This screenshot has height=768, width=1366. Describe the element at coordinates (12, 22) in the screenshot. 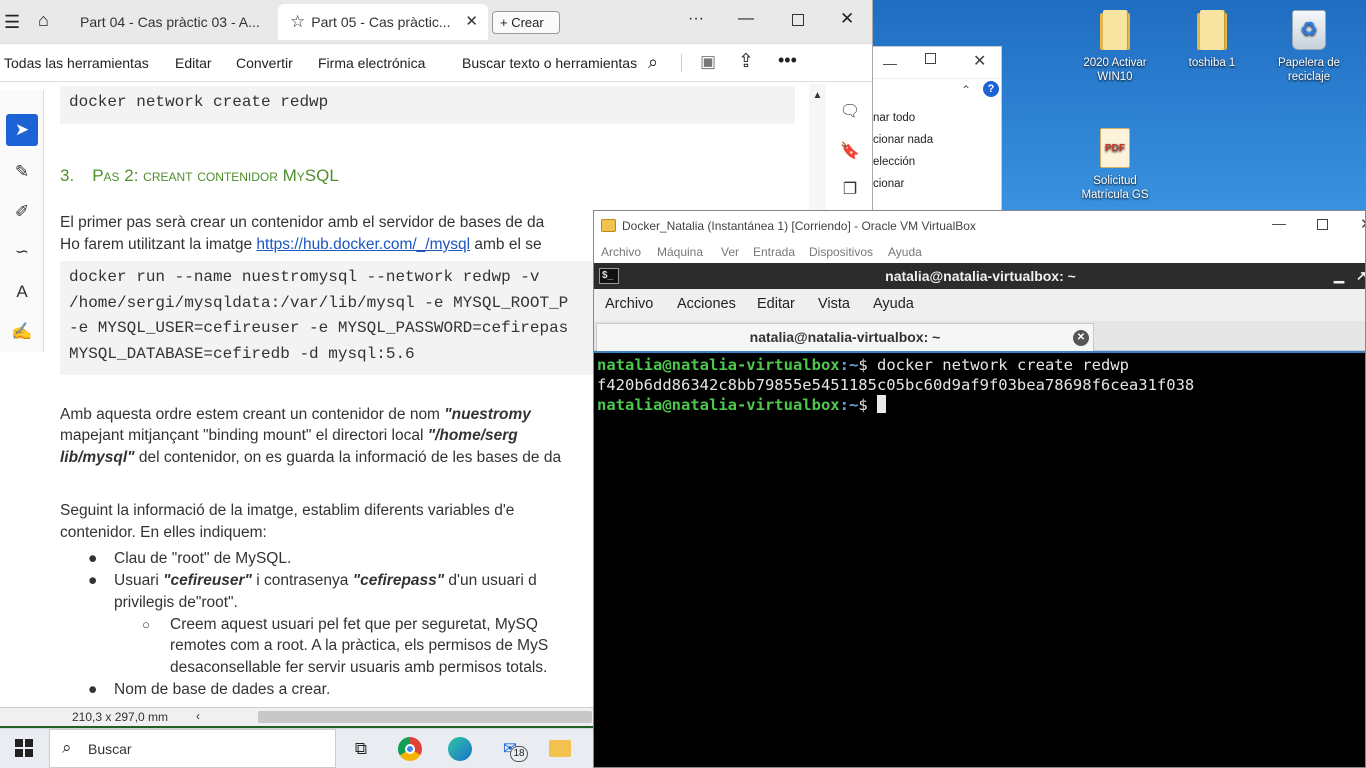

I see `hamburger-menu-icon: ☰` at that location.